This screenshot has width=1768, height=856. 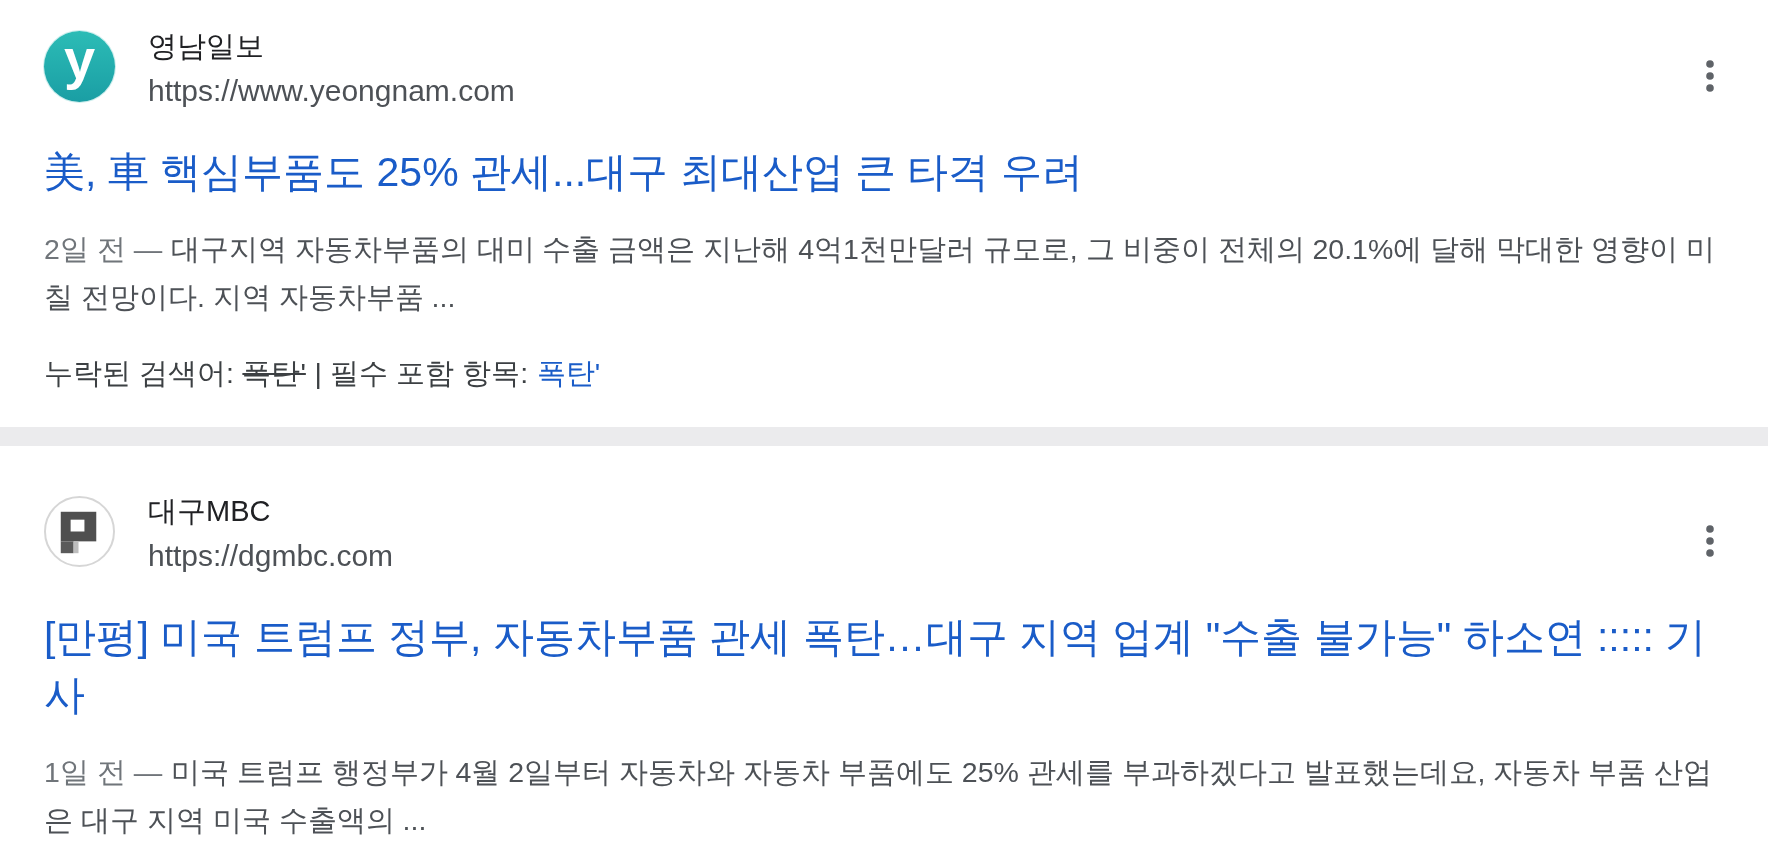 What do you see at coordinates (331, 91) in the screenshot?
I see `site-url: https://www.yeongnam.com` at bounding box center [331, 91].